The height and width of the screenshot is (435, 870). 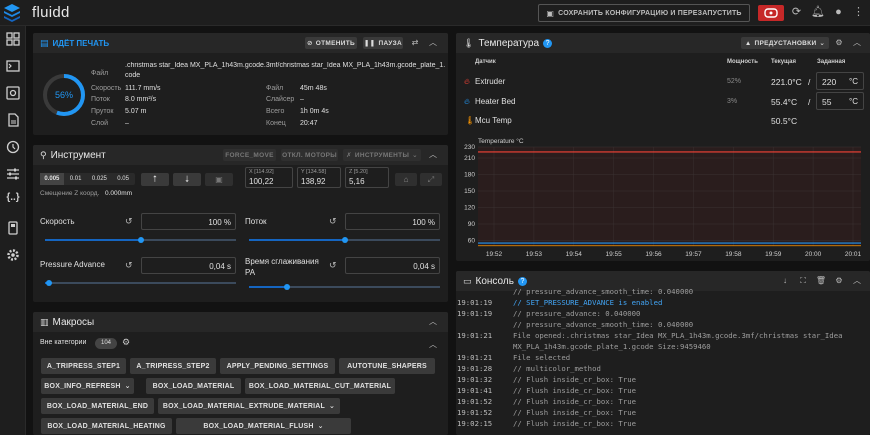 I want to click on bed-heat-icon: 🔥︎, so click(x=467, y=101).